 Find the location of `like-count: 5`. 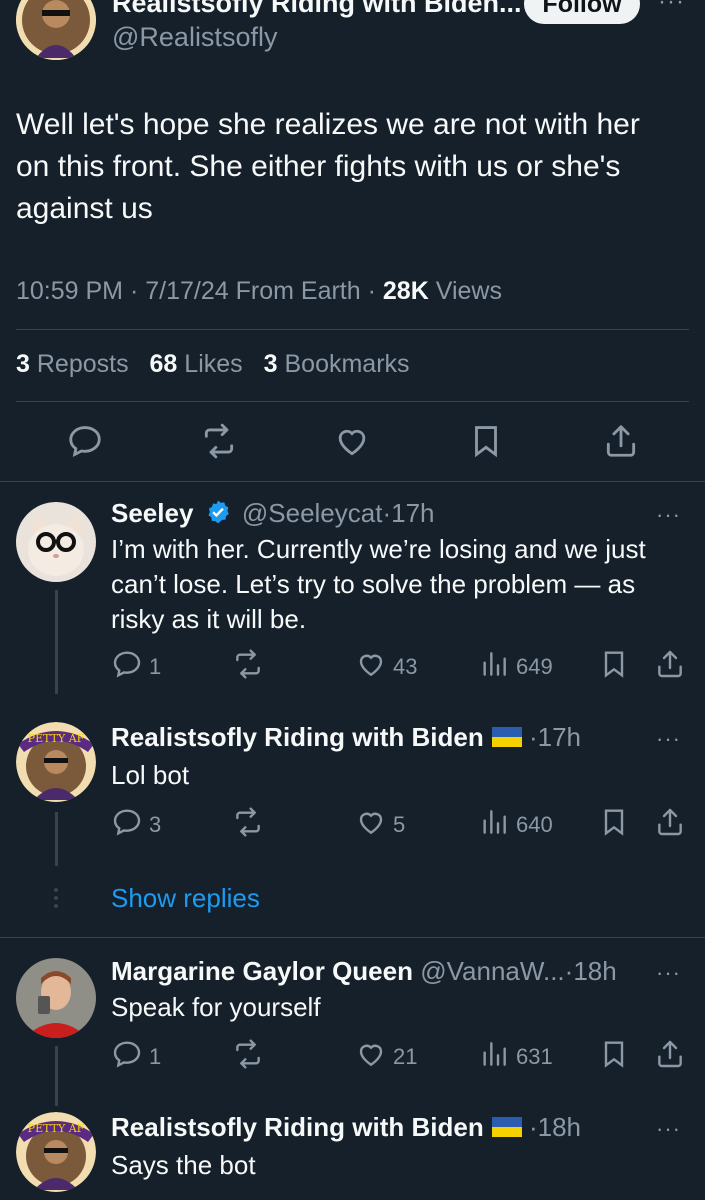

like-count: 5 is located at coordinates (399, 824).